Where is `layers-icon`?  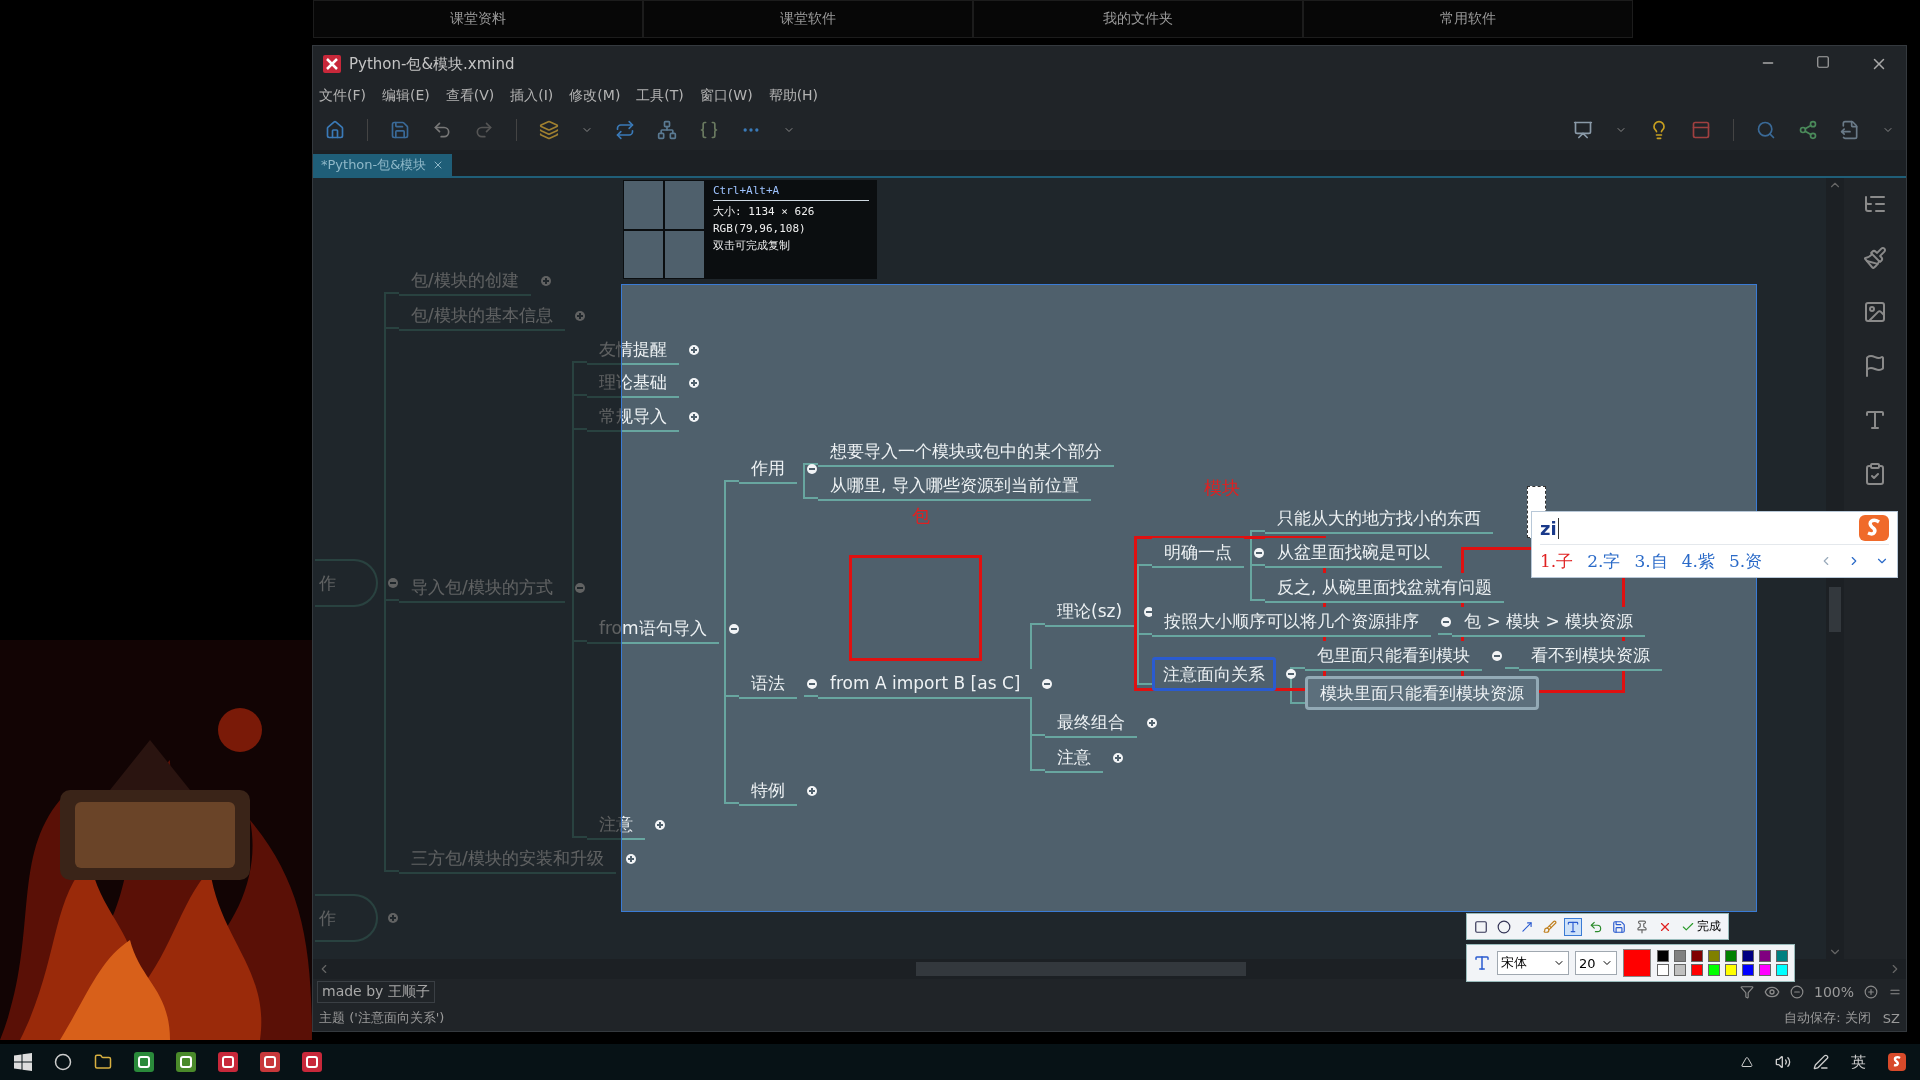
layers-icon is located at coordinates (549, 130).